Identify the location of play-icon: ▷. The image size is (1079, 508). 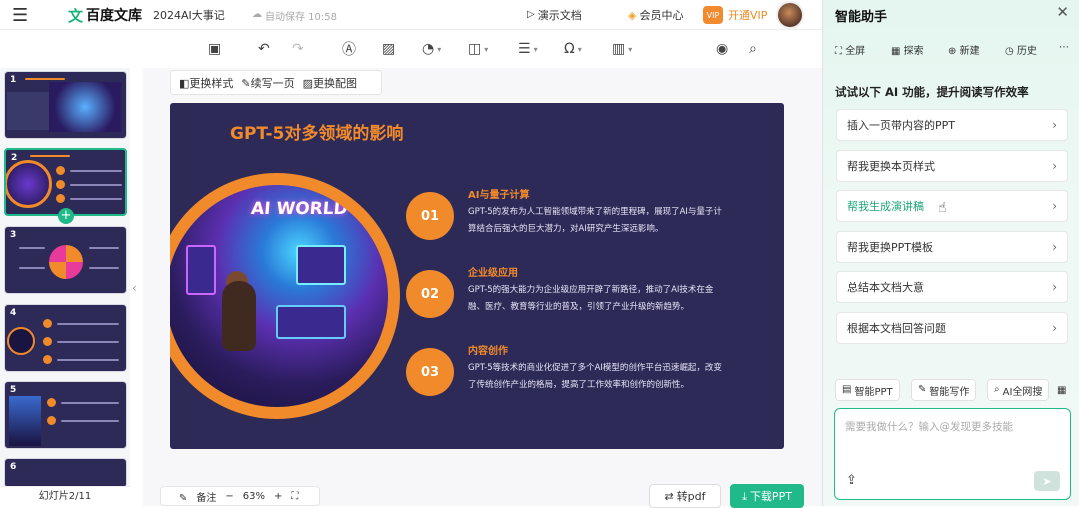
(531, 14).